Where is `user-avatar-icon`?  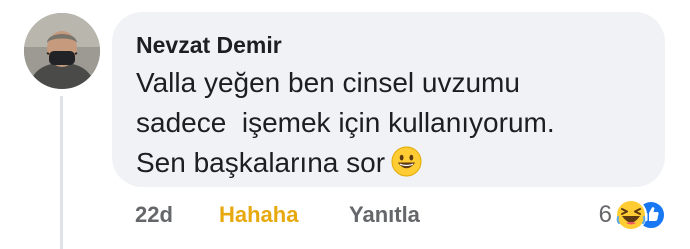 user-avatar-icon is located at coordinates (62, 51).